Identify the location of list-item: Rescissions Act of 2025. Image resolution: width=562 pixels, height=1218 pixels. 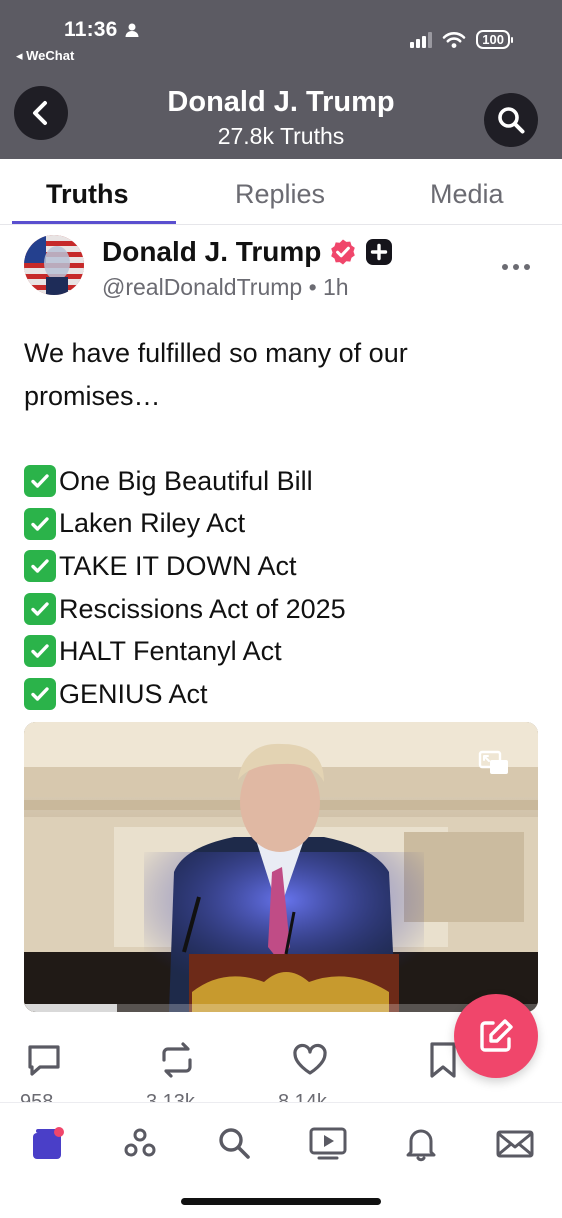
(274, 609).